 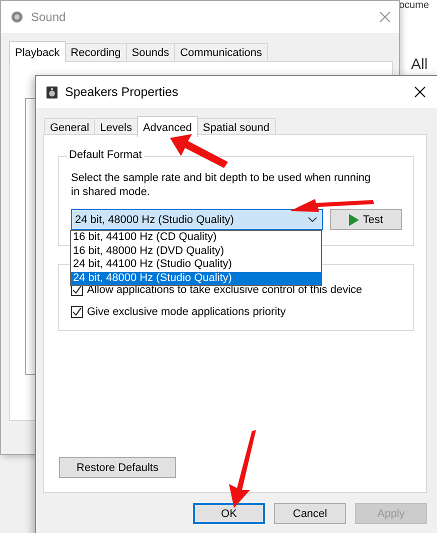 I want to click on dialog-button: Cancel, so click(x=310, y=513).